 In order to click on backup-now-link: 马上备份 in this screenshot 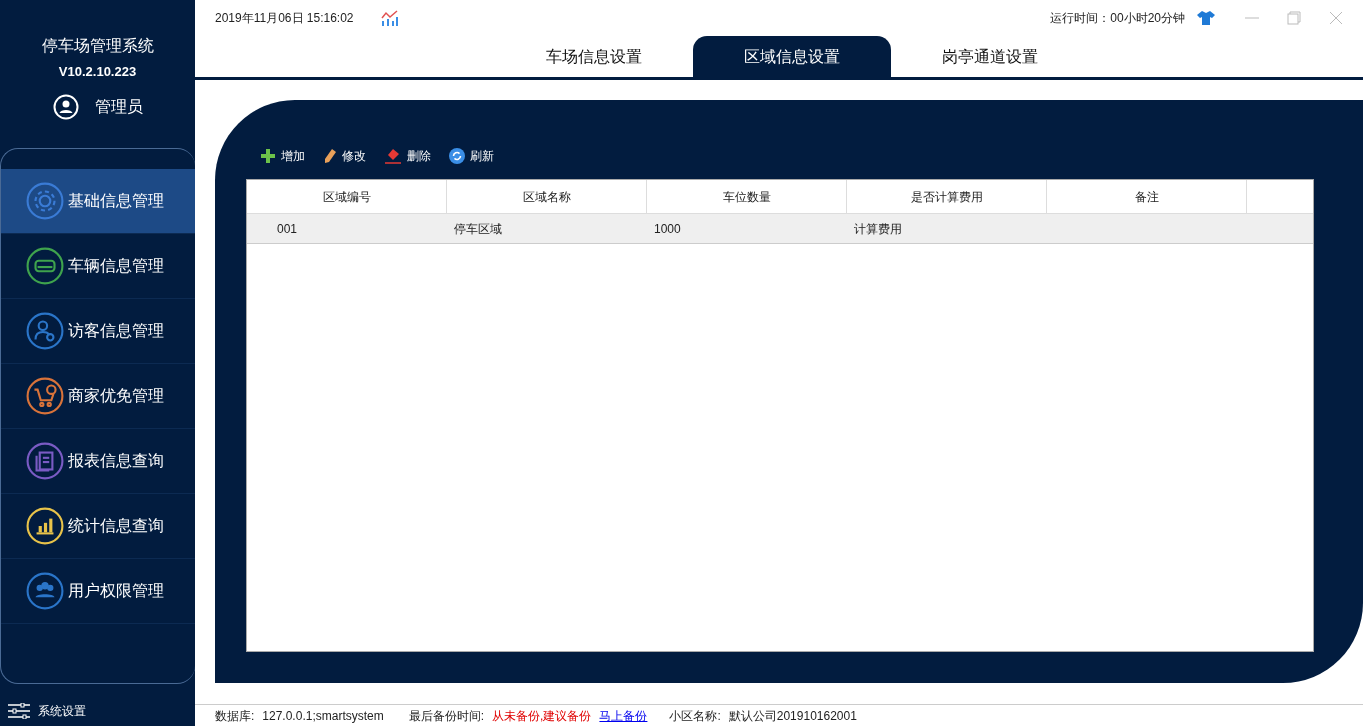, I will do `click(623, 715)`.